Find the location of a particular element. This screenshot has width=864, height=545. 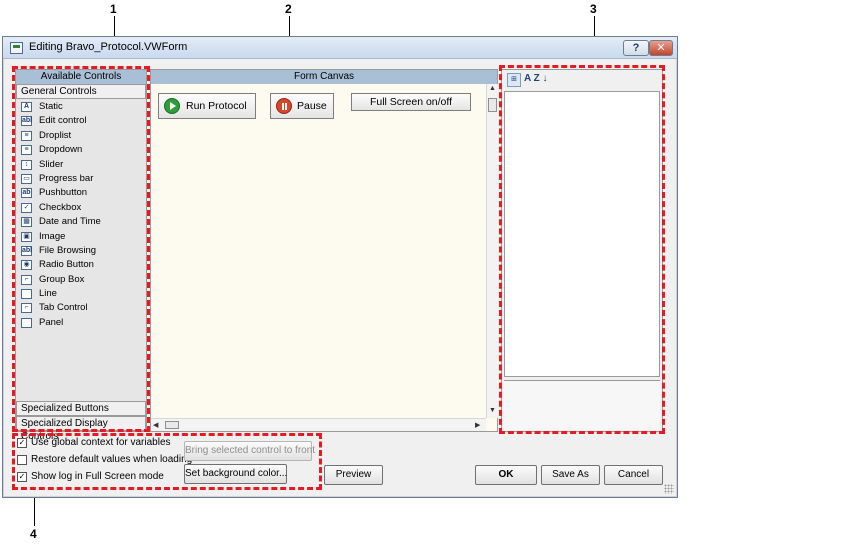

callout-3: 3 is located at coordinates (593, 9).